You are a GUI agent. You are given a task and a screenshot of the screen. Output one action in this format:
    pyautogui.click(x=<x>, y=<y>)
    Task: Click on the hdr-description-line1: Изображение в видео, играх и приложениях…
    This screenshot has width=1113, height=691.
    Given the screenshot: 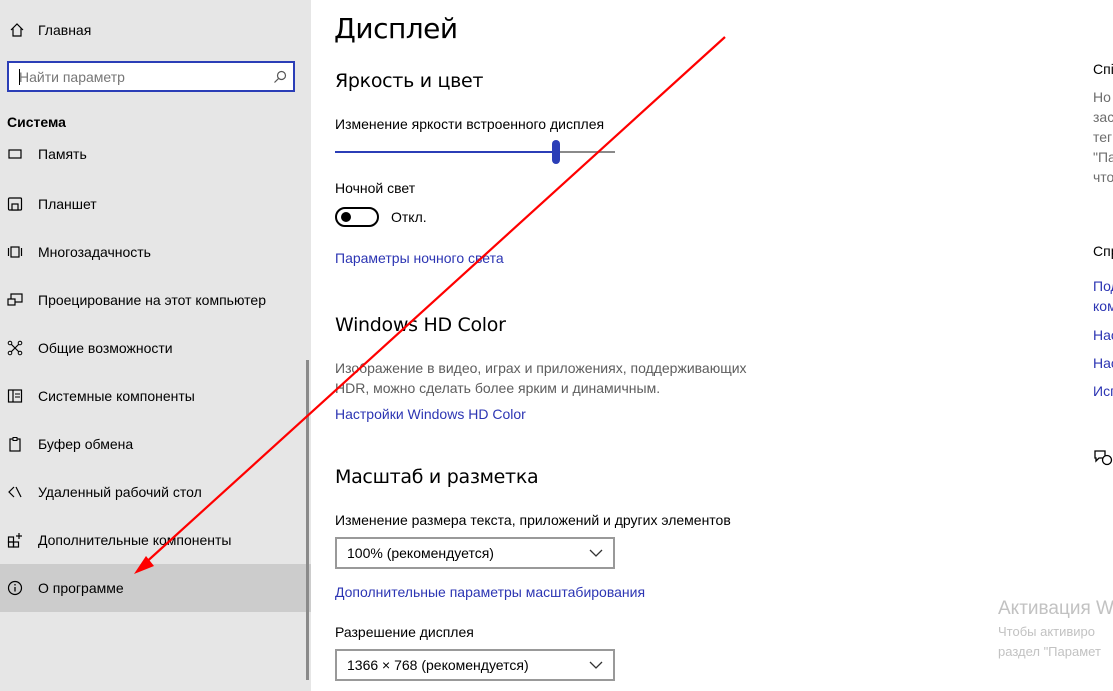 What is the action you would take?
    pyautogui.click(x=541, y=368)
    